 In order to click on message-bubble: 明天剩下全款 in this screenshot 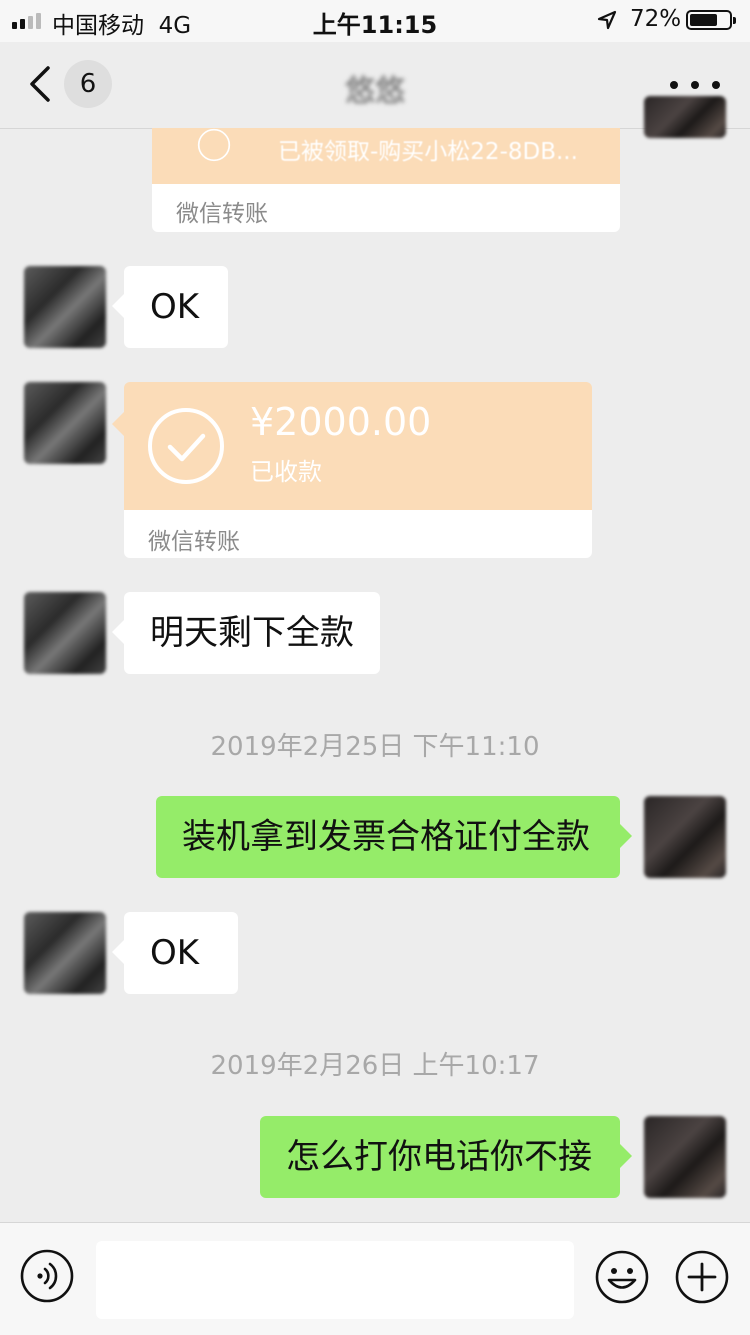, I will do `click(246, 633)`.